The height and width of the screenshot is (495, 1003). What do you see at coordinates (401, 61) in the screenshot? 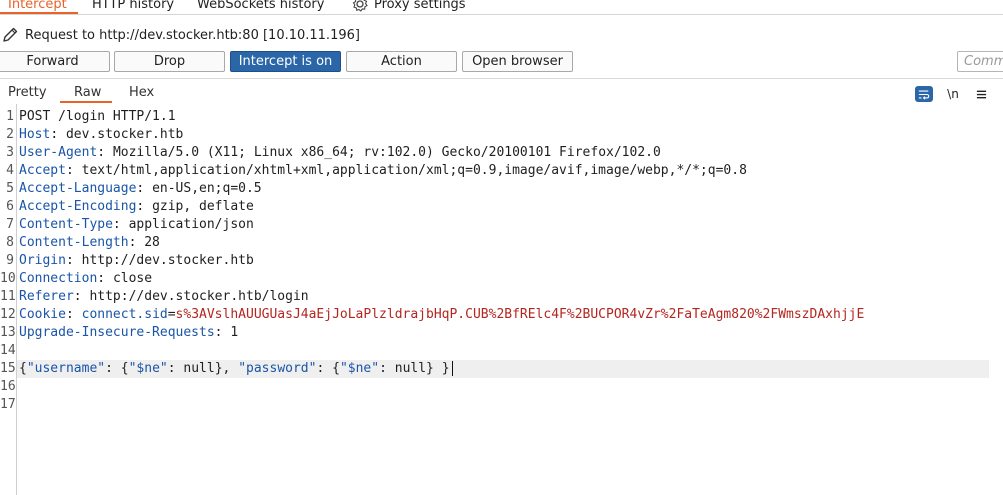
I see `action-button: Action` at bounding box center [401, 61].